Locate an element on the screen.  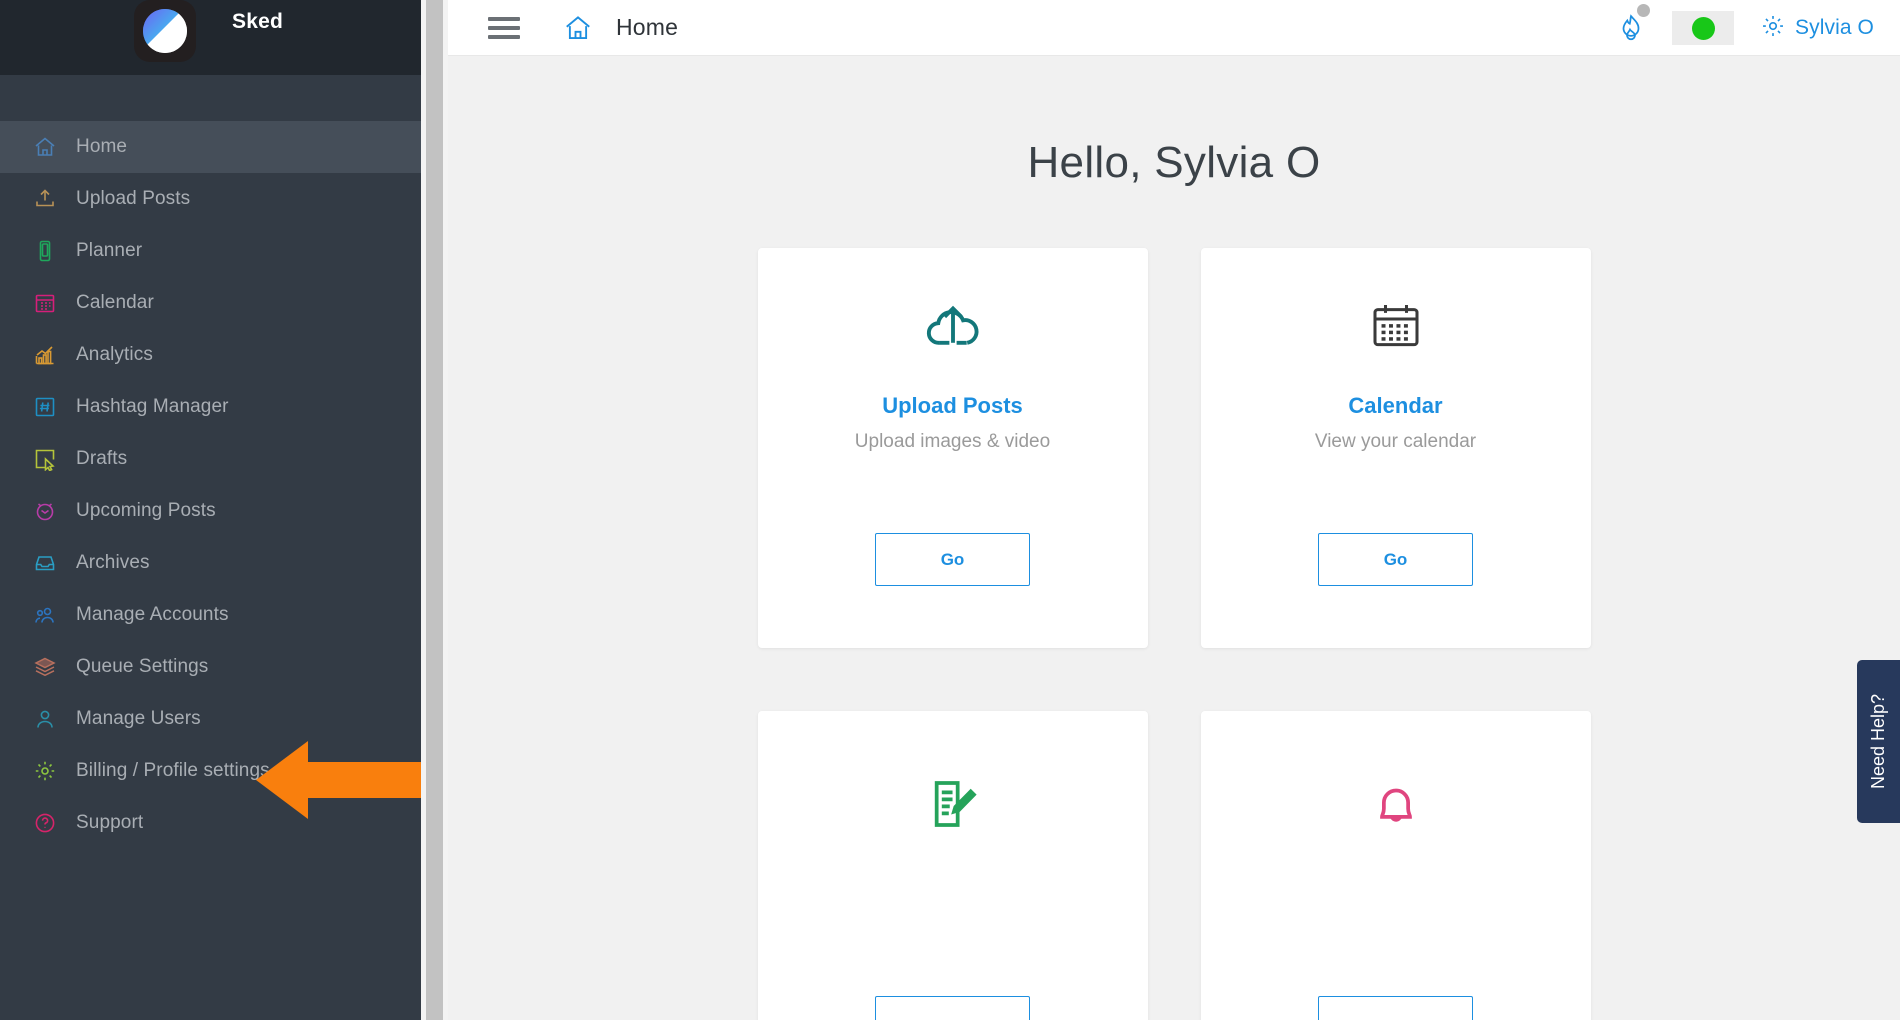
sidebar-item-manage-users: Manage Users is located at coordinates (210, 719).